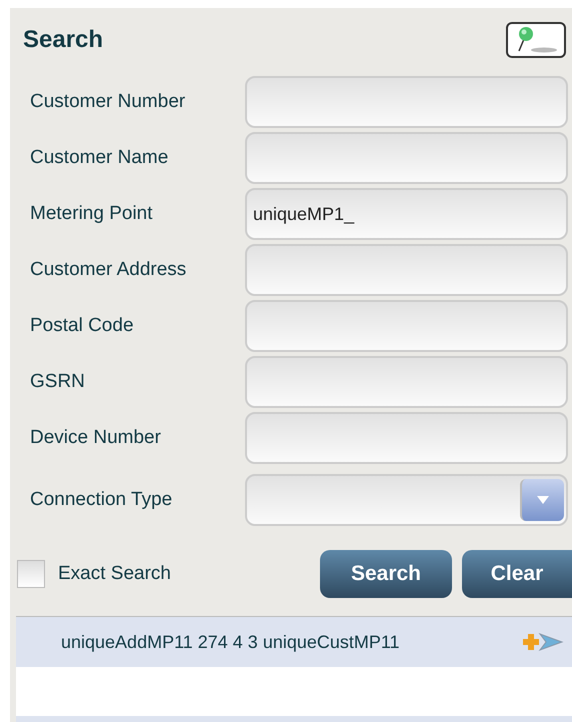 Image resolution: width=572 pixels, height=722 pixels. I want to click on input-field: uniqueMP1_, so click(406, 214).